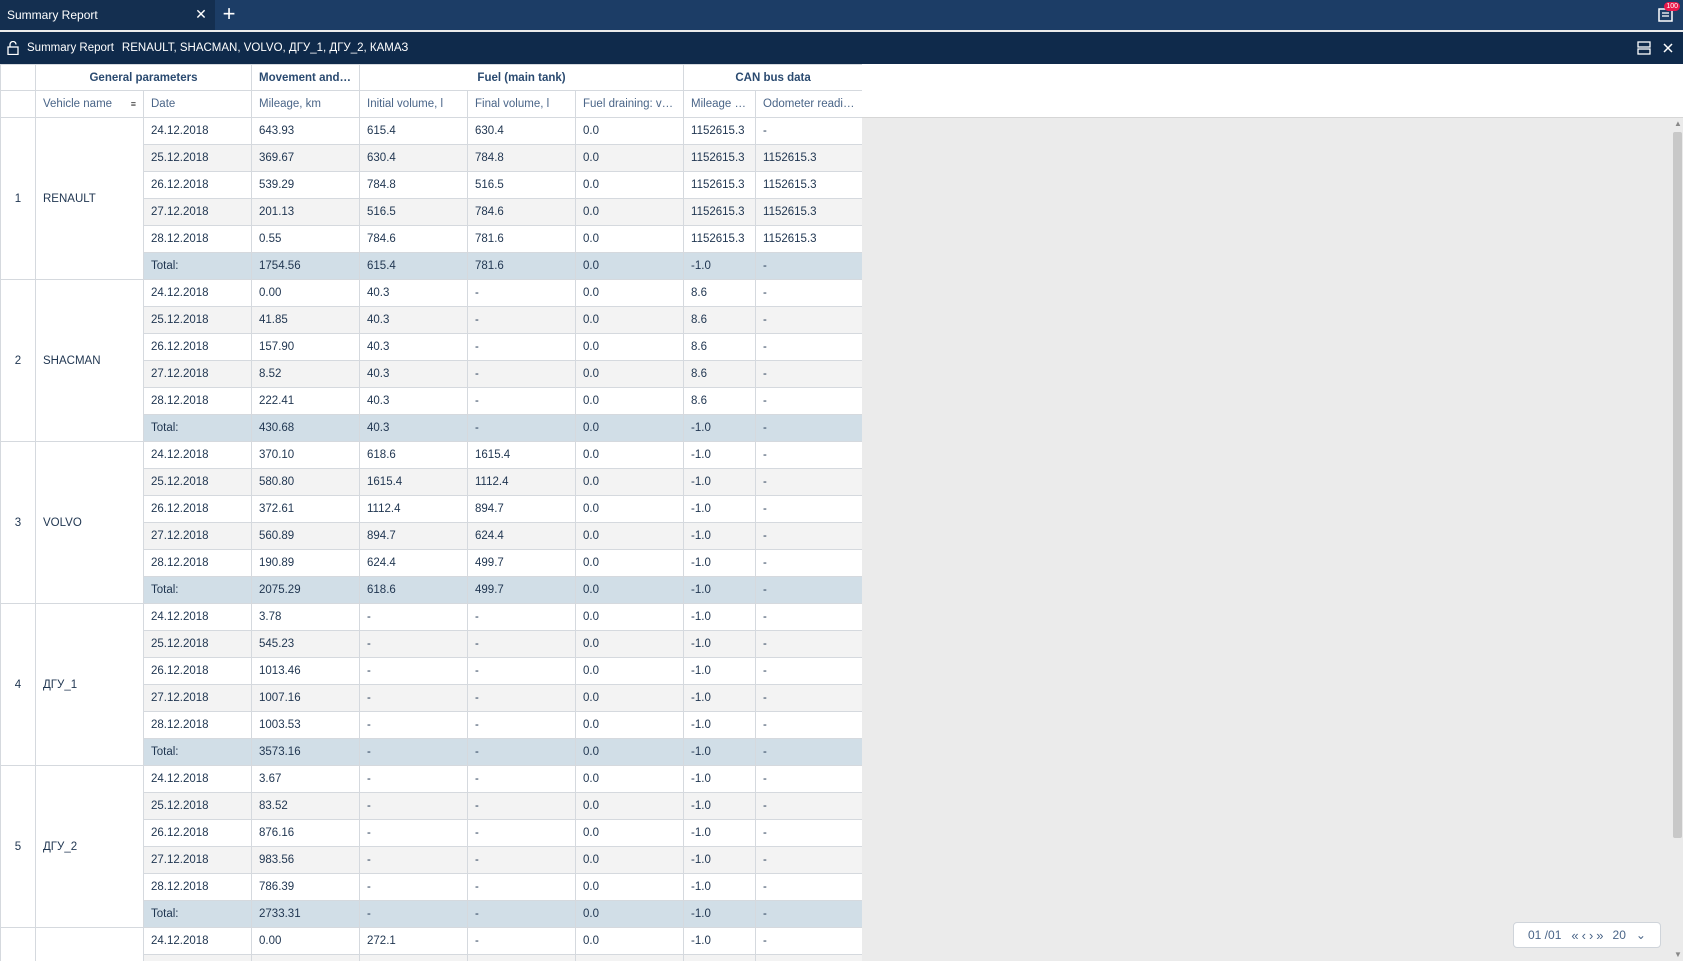 Image resolution: width=1683 pixels, height=961 pixels. What do you see at coordinates (522, 77) in the screenshot?
I see `group-header: Fuel (main tank)` at bounding box center [522, 77].